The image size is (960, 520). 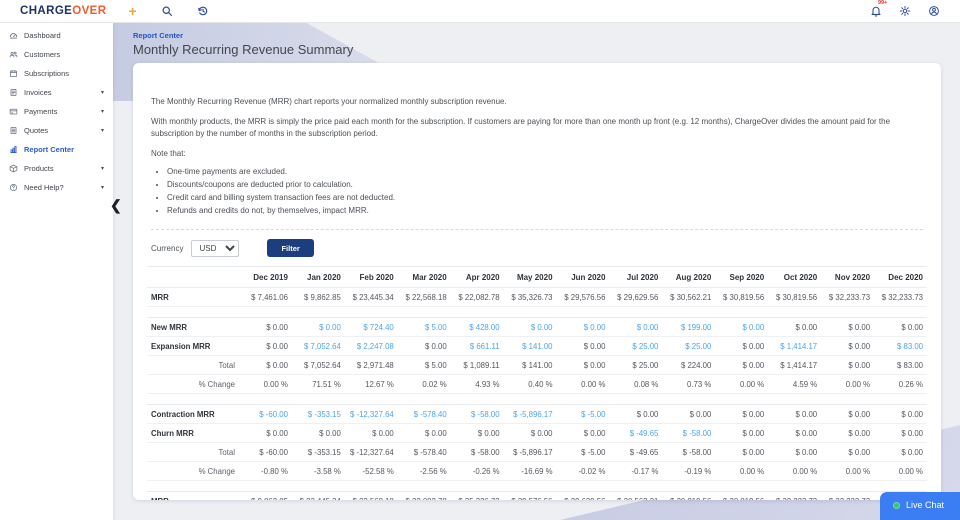 What do you see at coordinates (290, 248) in the screenshot?
I see `filter-button: Filter` at bounding box center [290, 248].